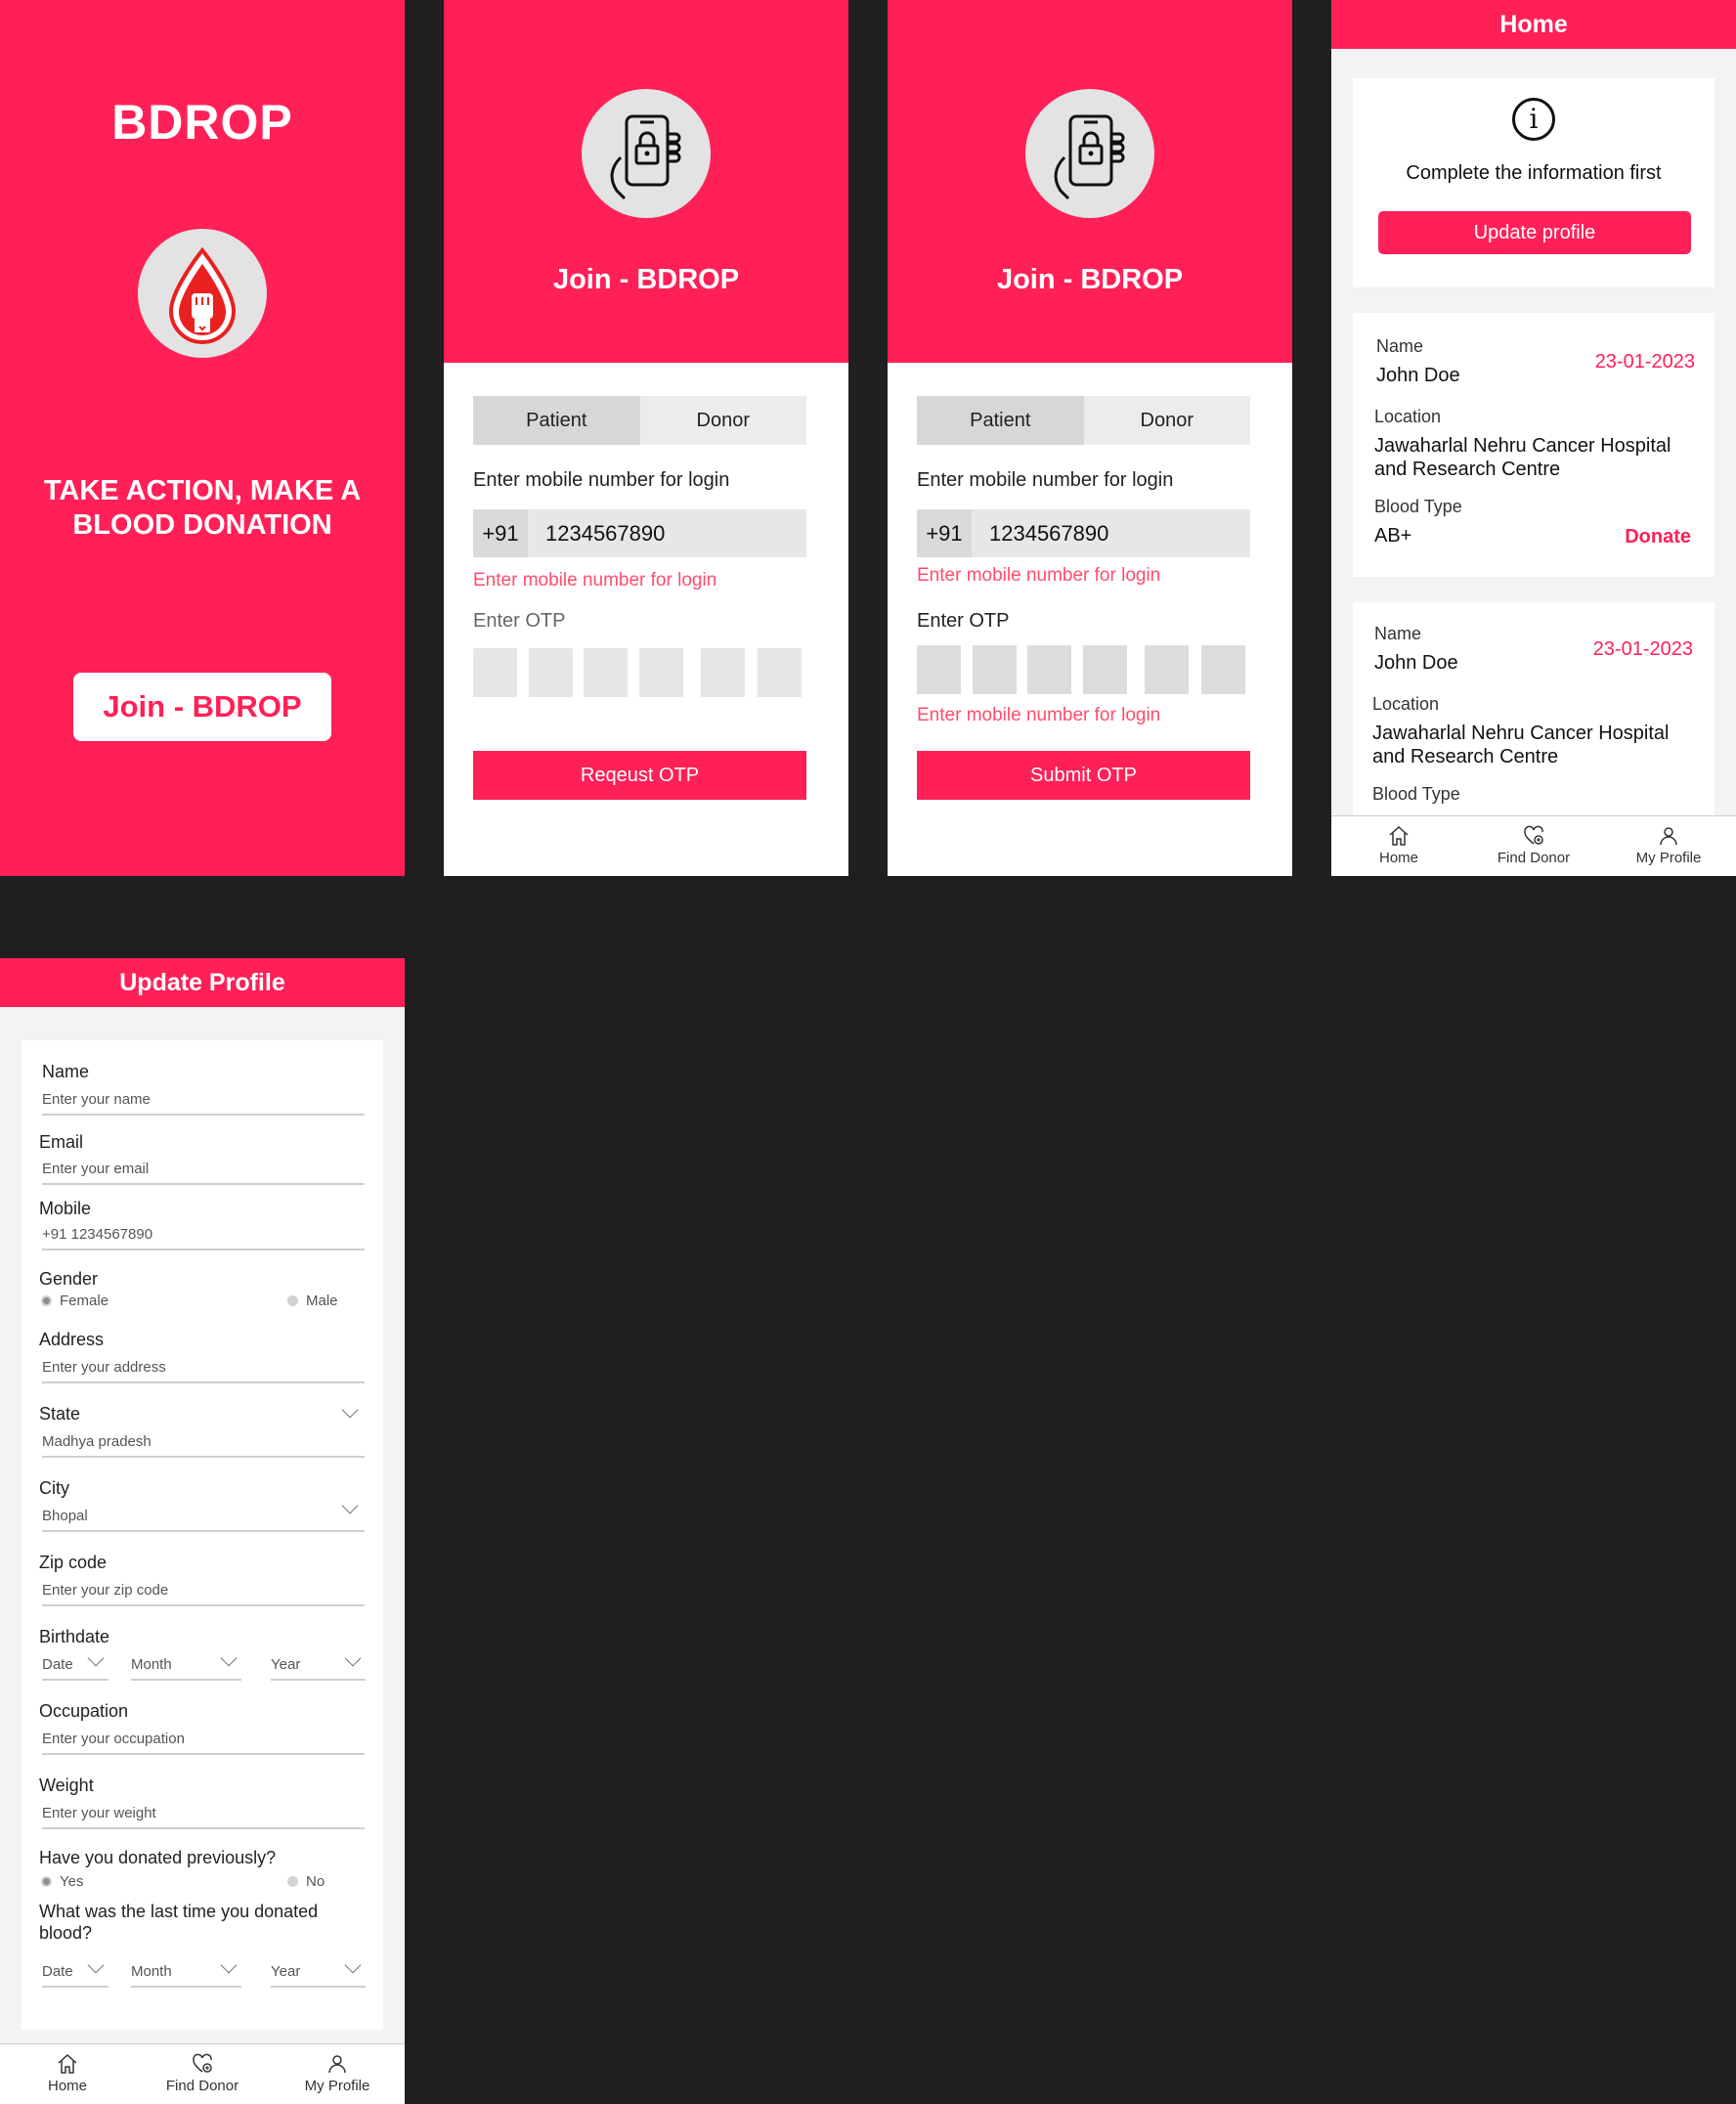  Describe the element at coordinates (1669, 837) in the screenshot. I see `profile-icon` at that location.